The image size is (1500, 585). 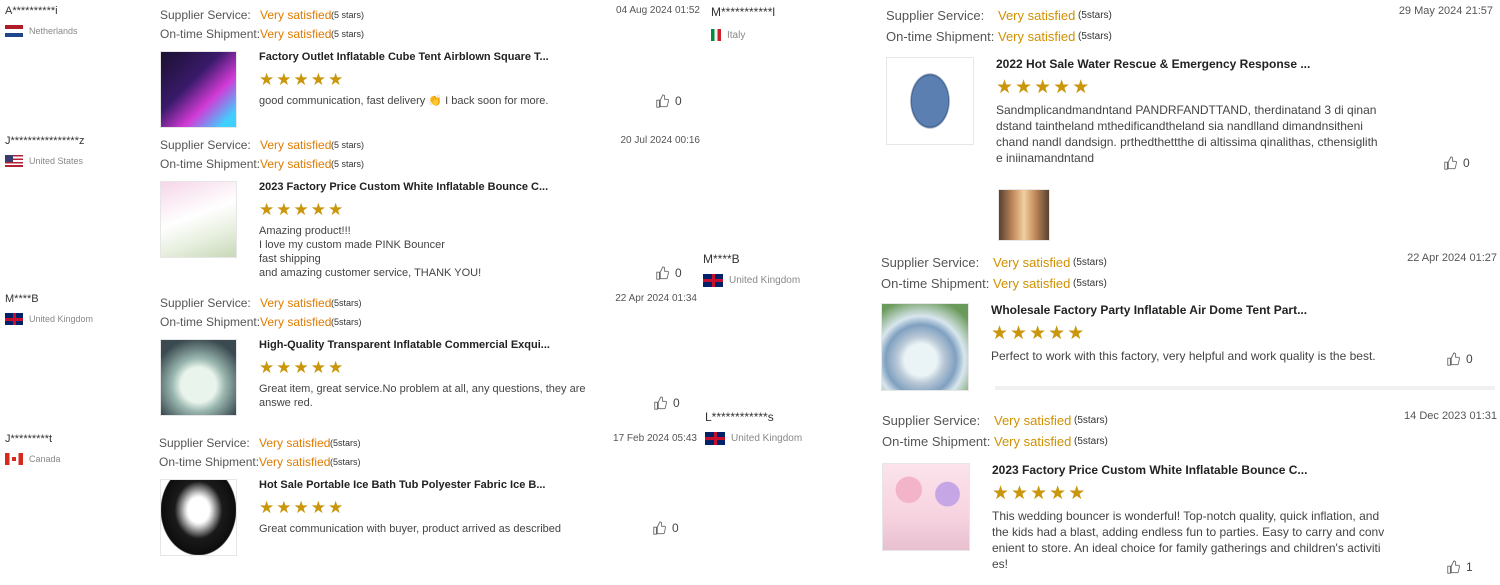 I want to click on review-photo, so click(x=1024, y=215).